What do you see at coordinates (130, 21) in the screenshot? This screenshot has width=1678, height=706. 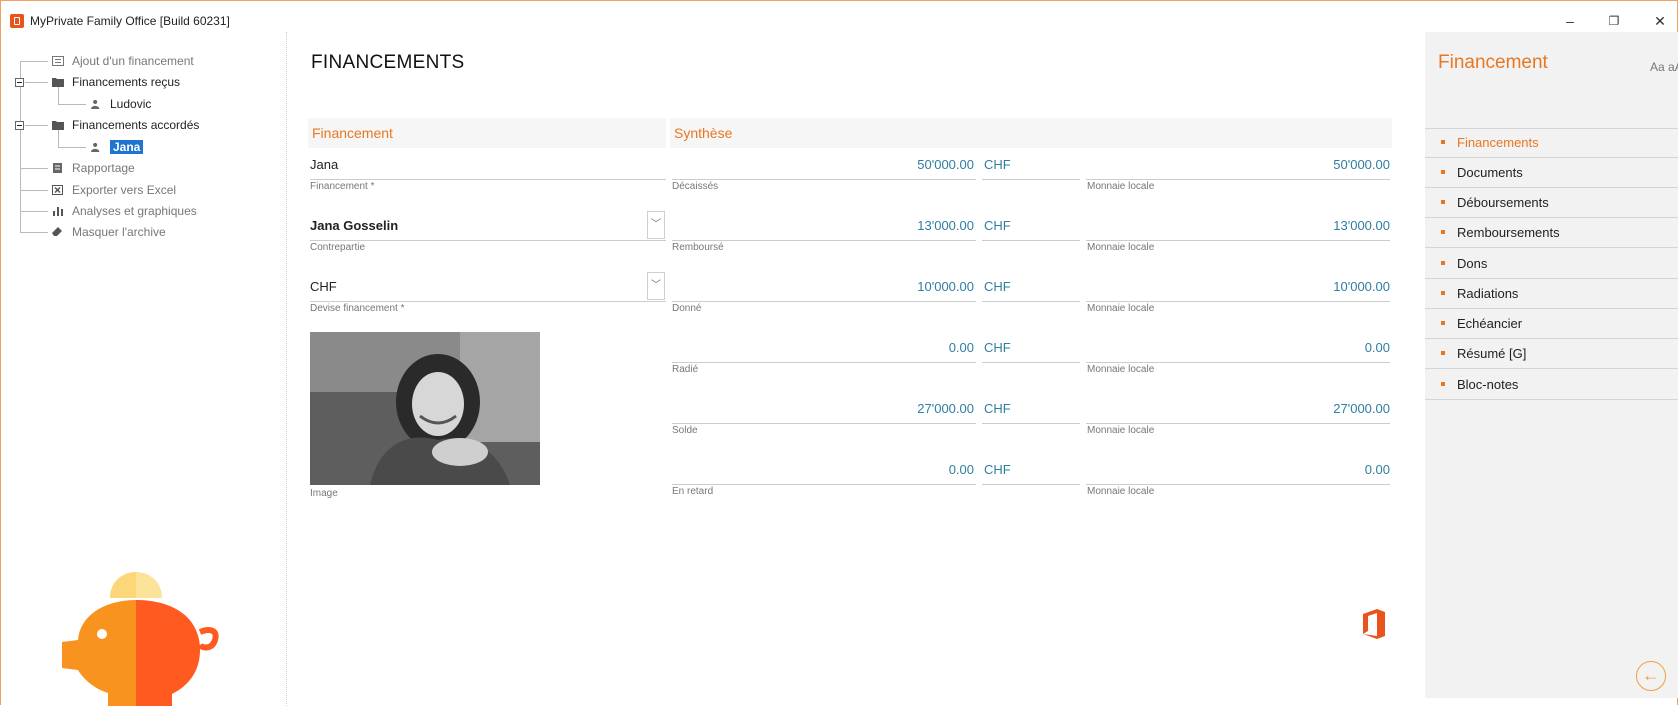 I see `window-title: MyPrivate Family Office [Build 60231]` at bounding box center [130, 21].